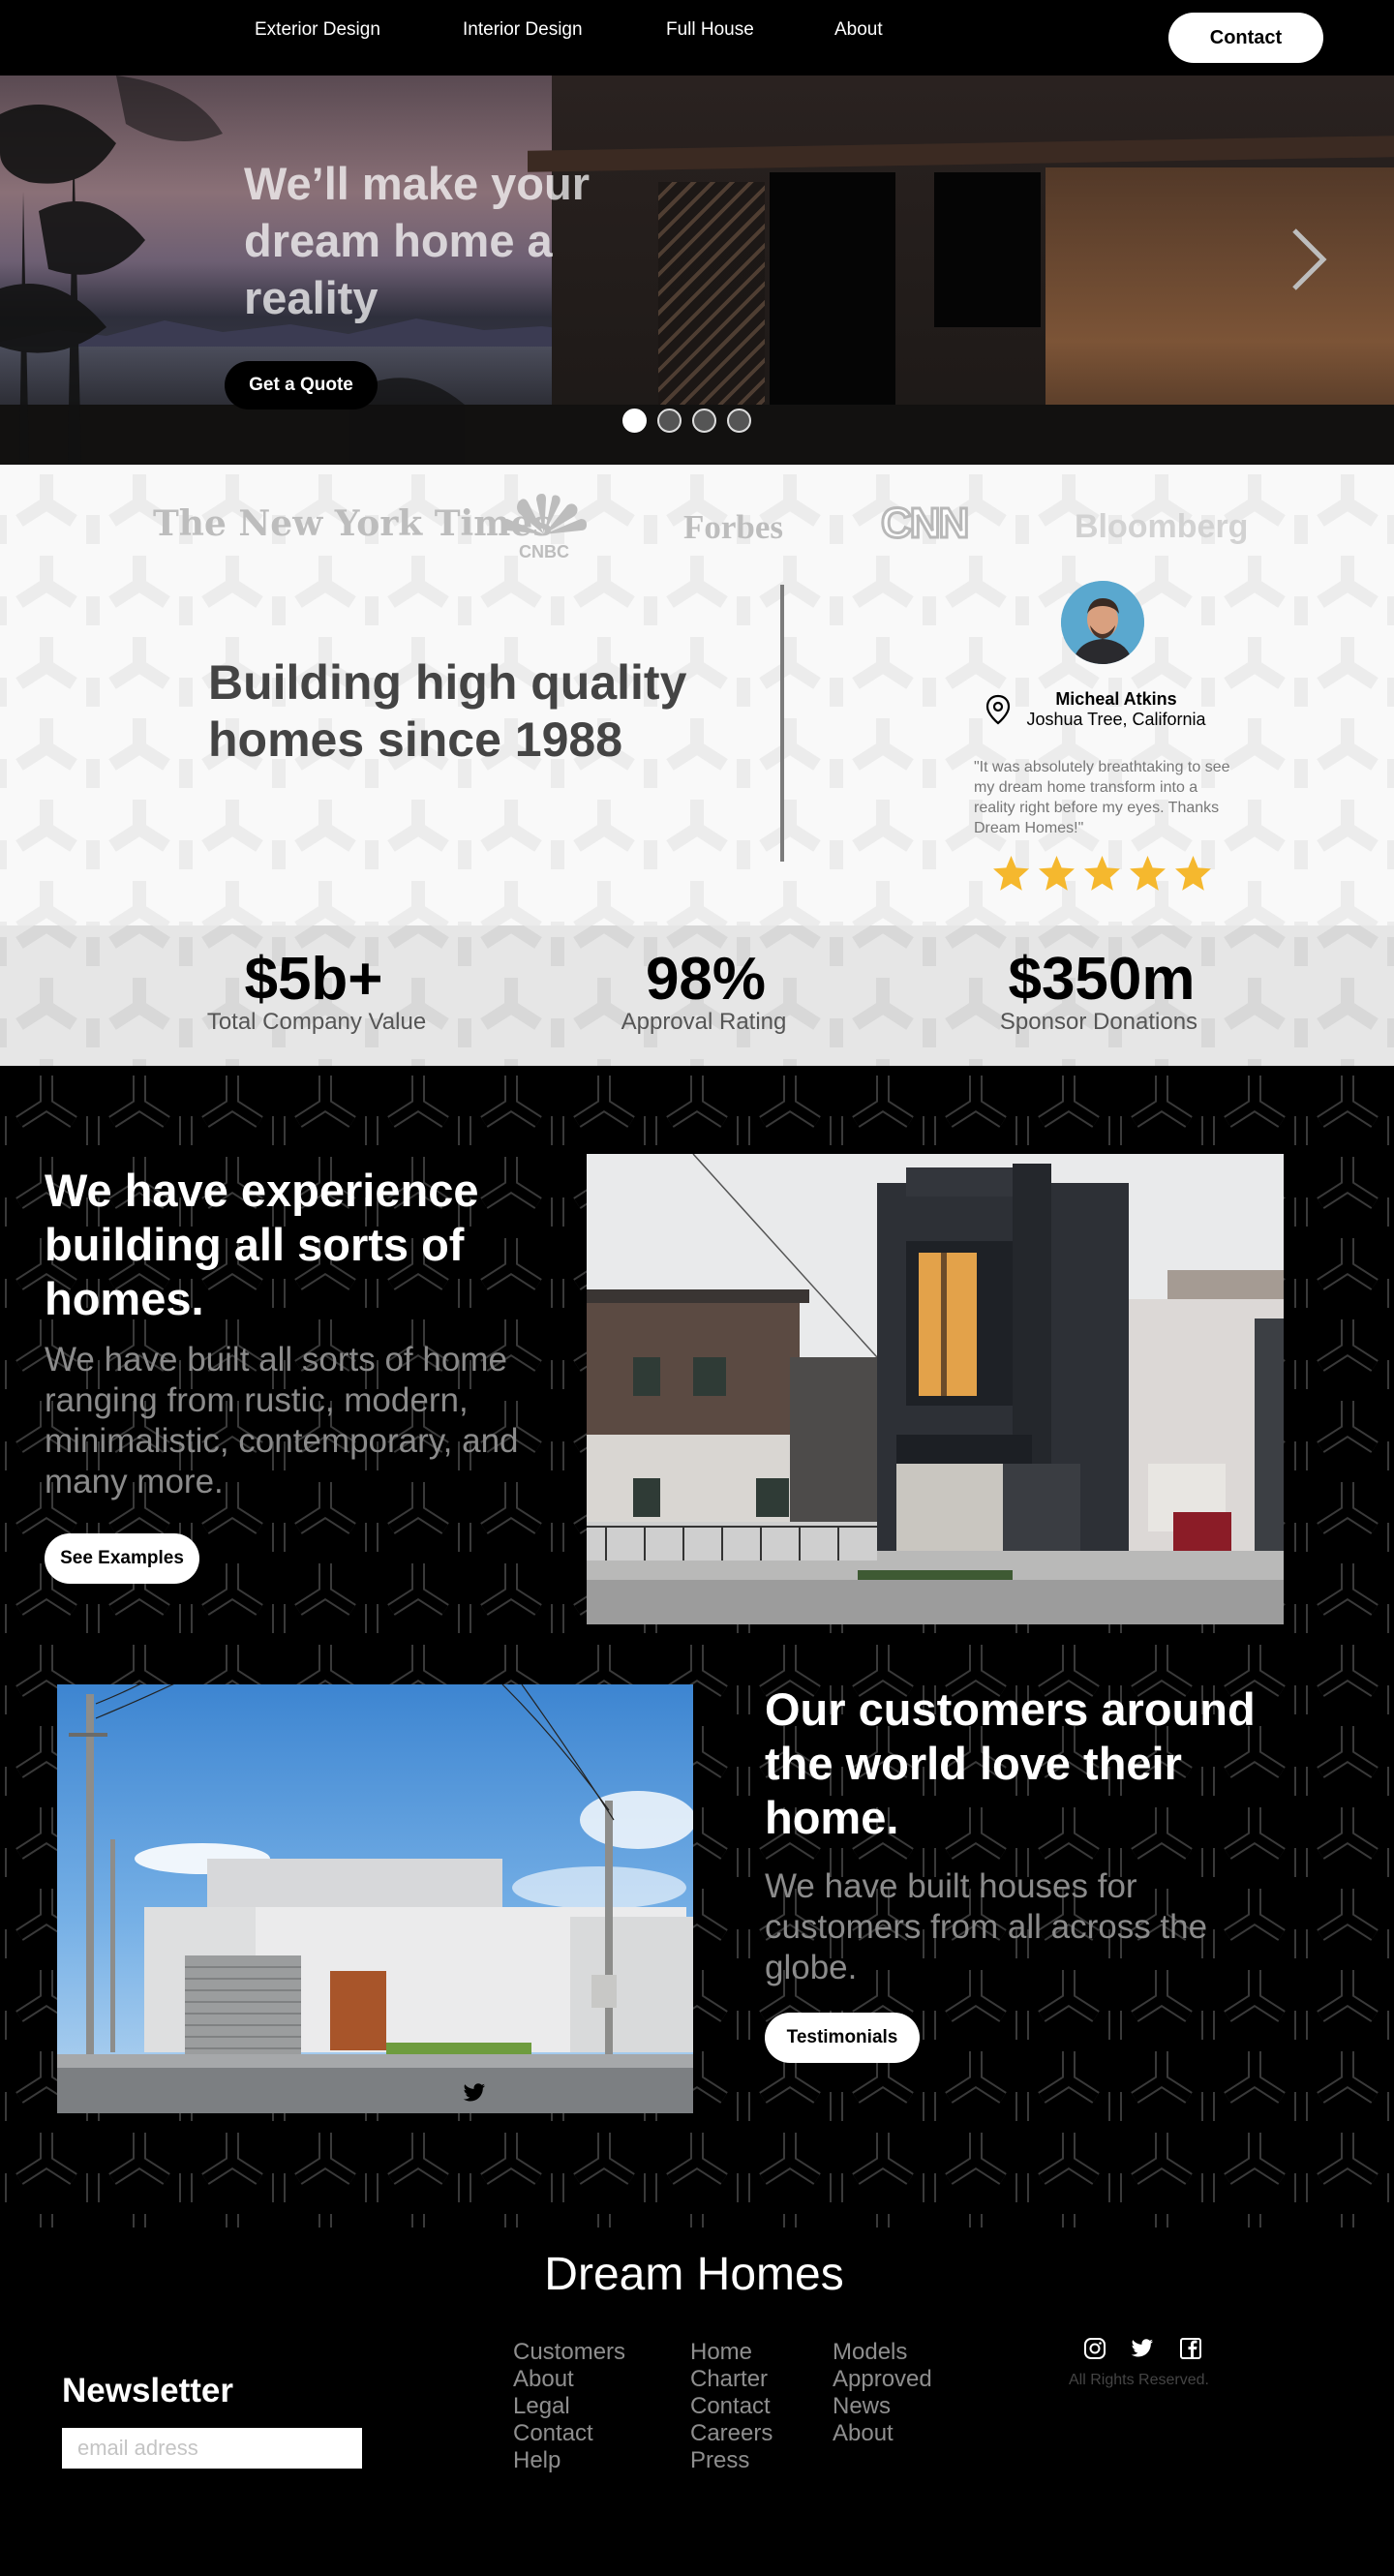  What do you see at coordinates (1094, 2348) in the screenshot?
I see `instagram-icon` at bounding box center [1094, 2348].